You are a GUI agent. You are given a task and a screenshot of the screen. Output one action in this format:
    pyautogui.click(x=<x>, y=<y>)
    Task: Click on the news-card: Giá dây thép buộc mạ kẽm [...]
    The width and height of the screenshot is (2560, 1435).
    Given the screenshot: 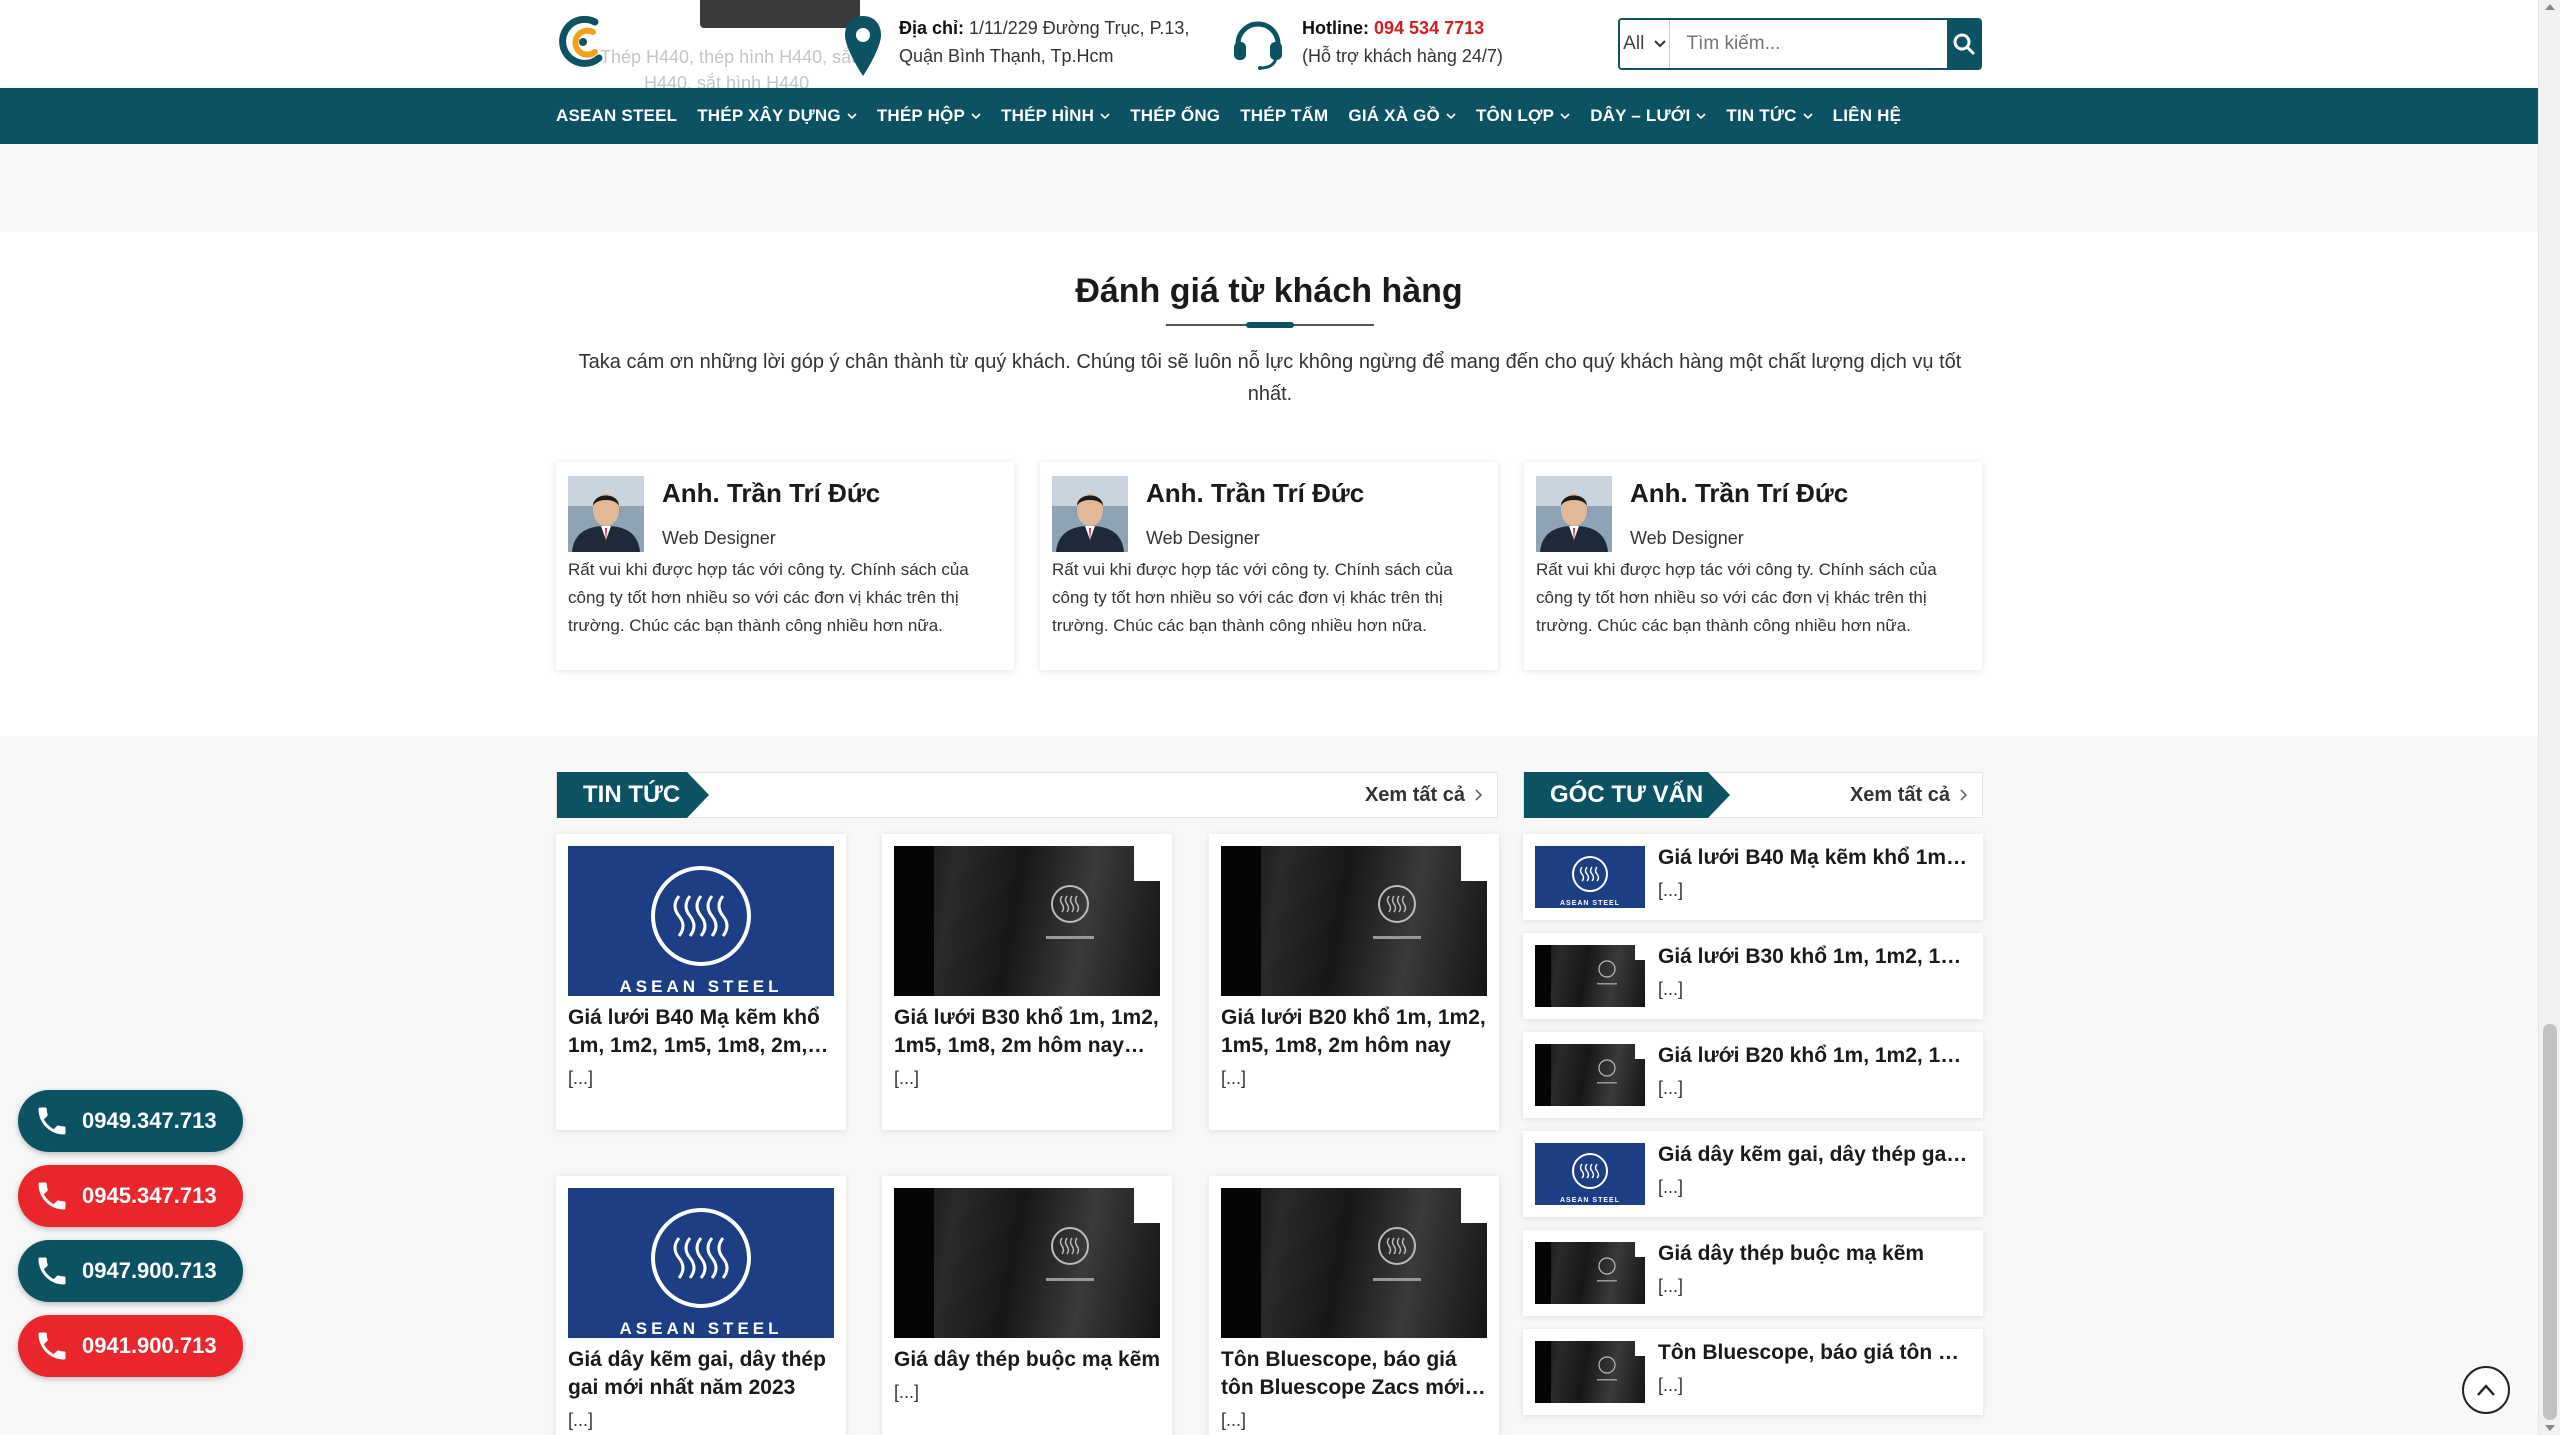 What is the action you would take?
    pyautogui.click(x=1027, y=1305)
    